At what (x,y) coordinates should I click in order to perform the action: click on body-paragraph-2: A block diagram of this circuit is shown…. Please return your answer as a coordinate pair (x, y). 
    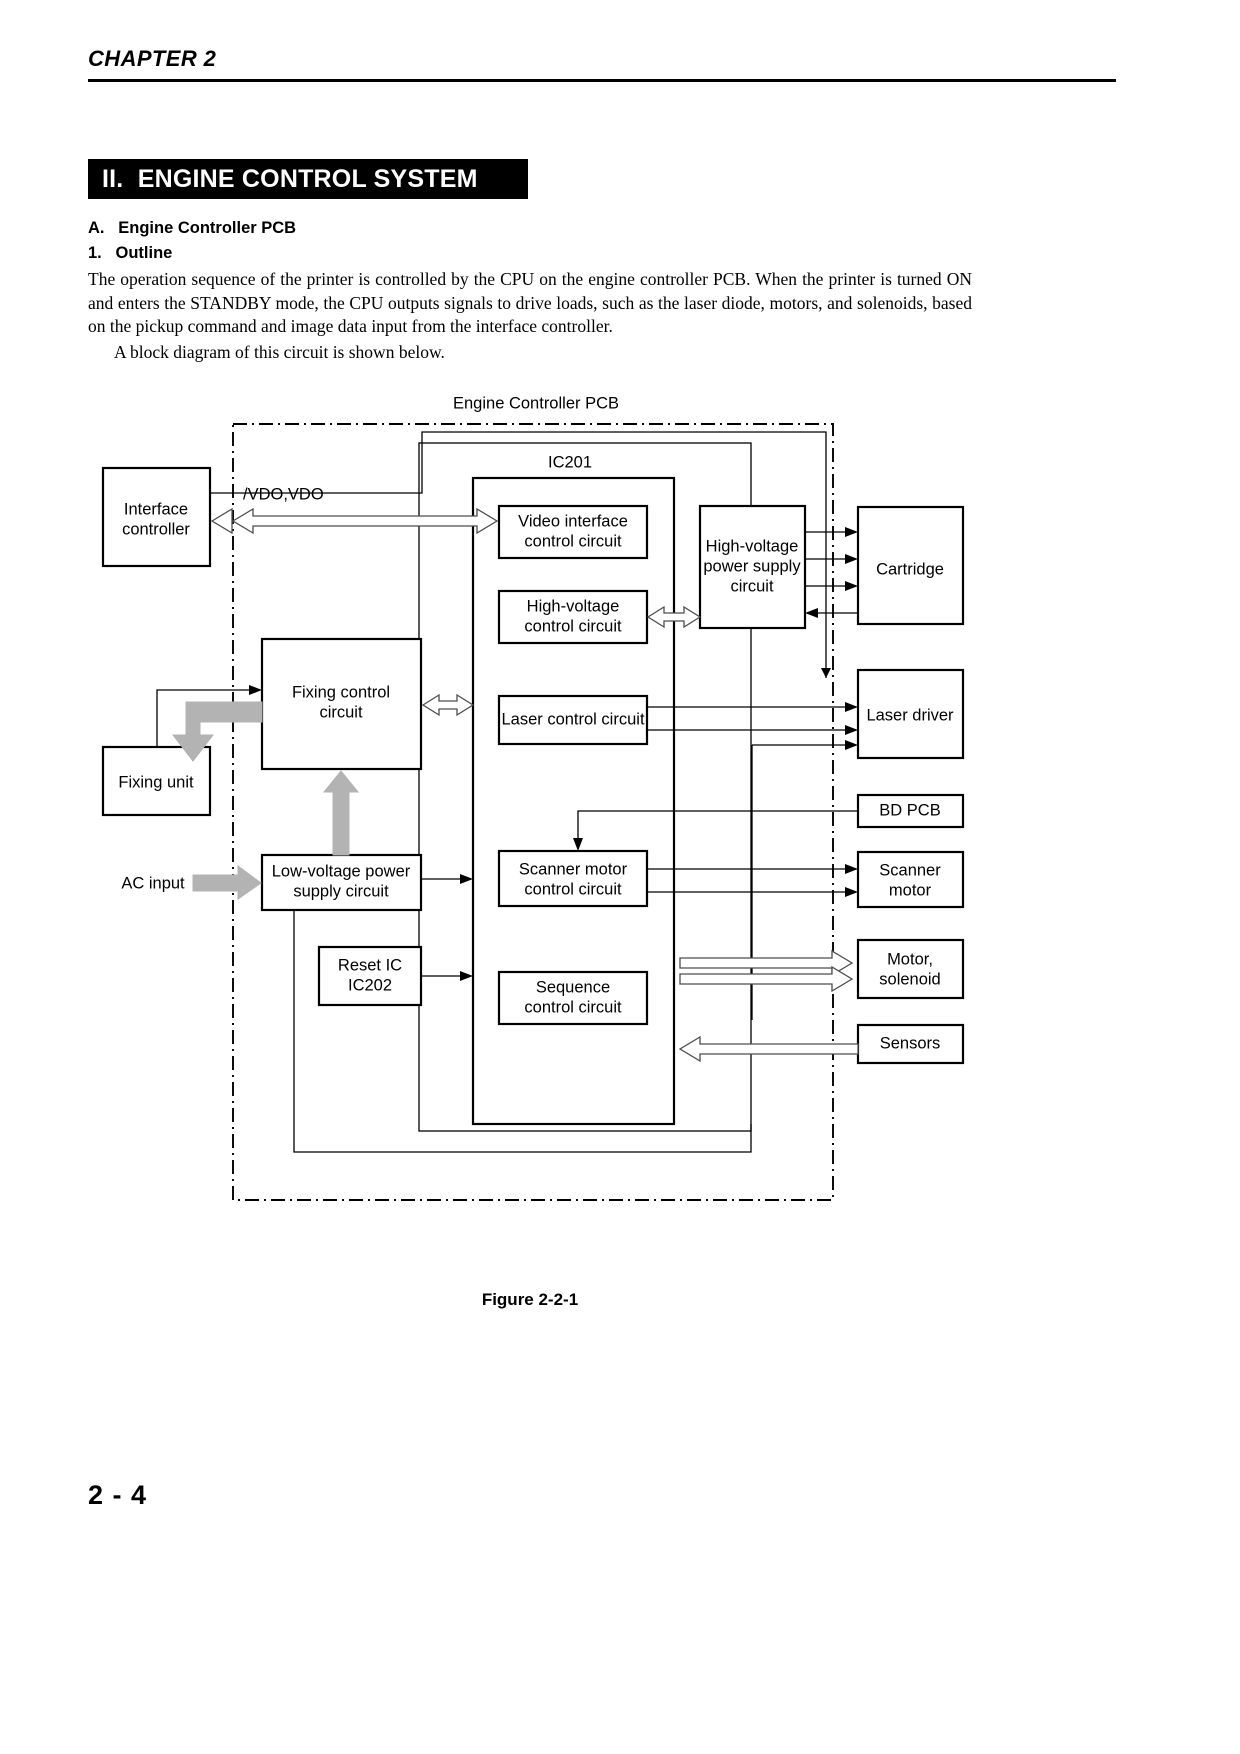
    Looking at the image, I should click on (279, 352).